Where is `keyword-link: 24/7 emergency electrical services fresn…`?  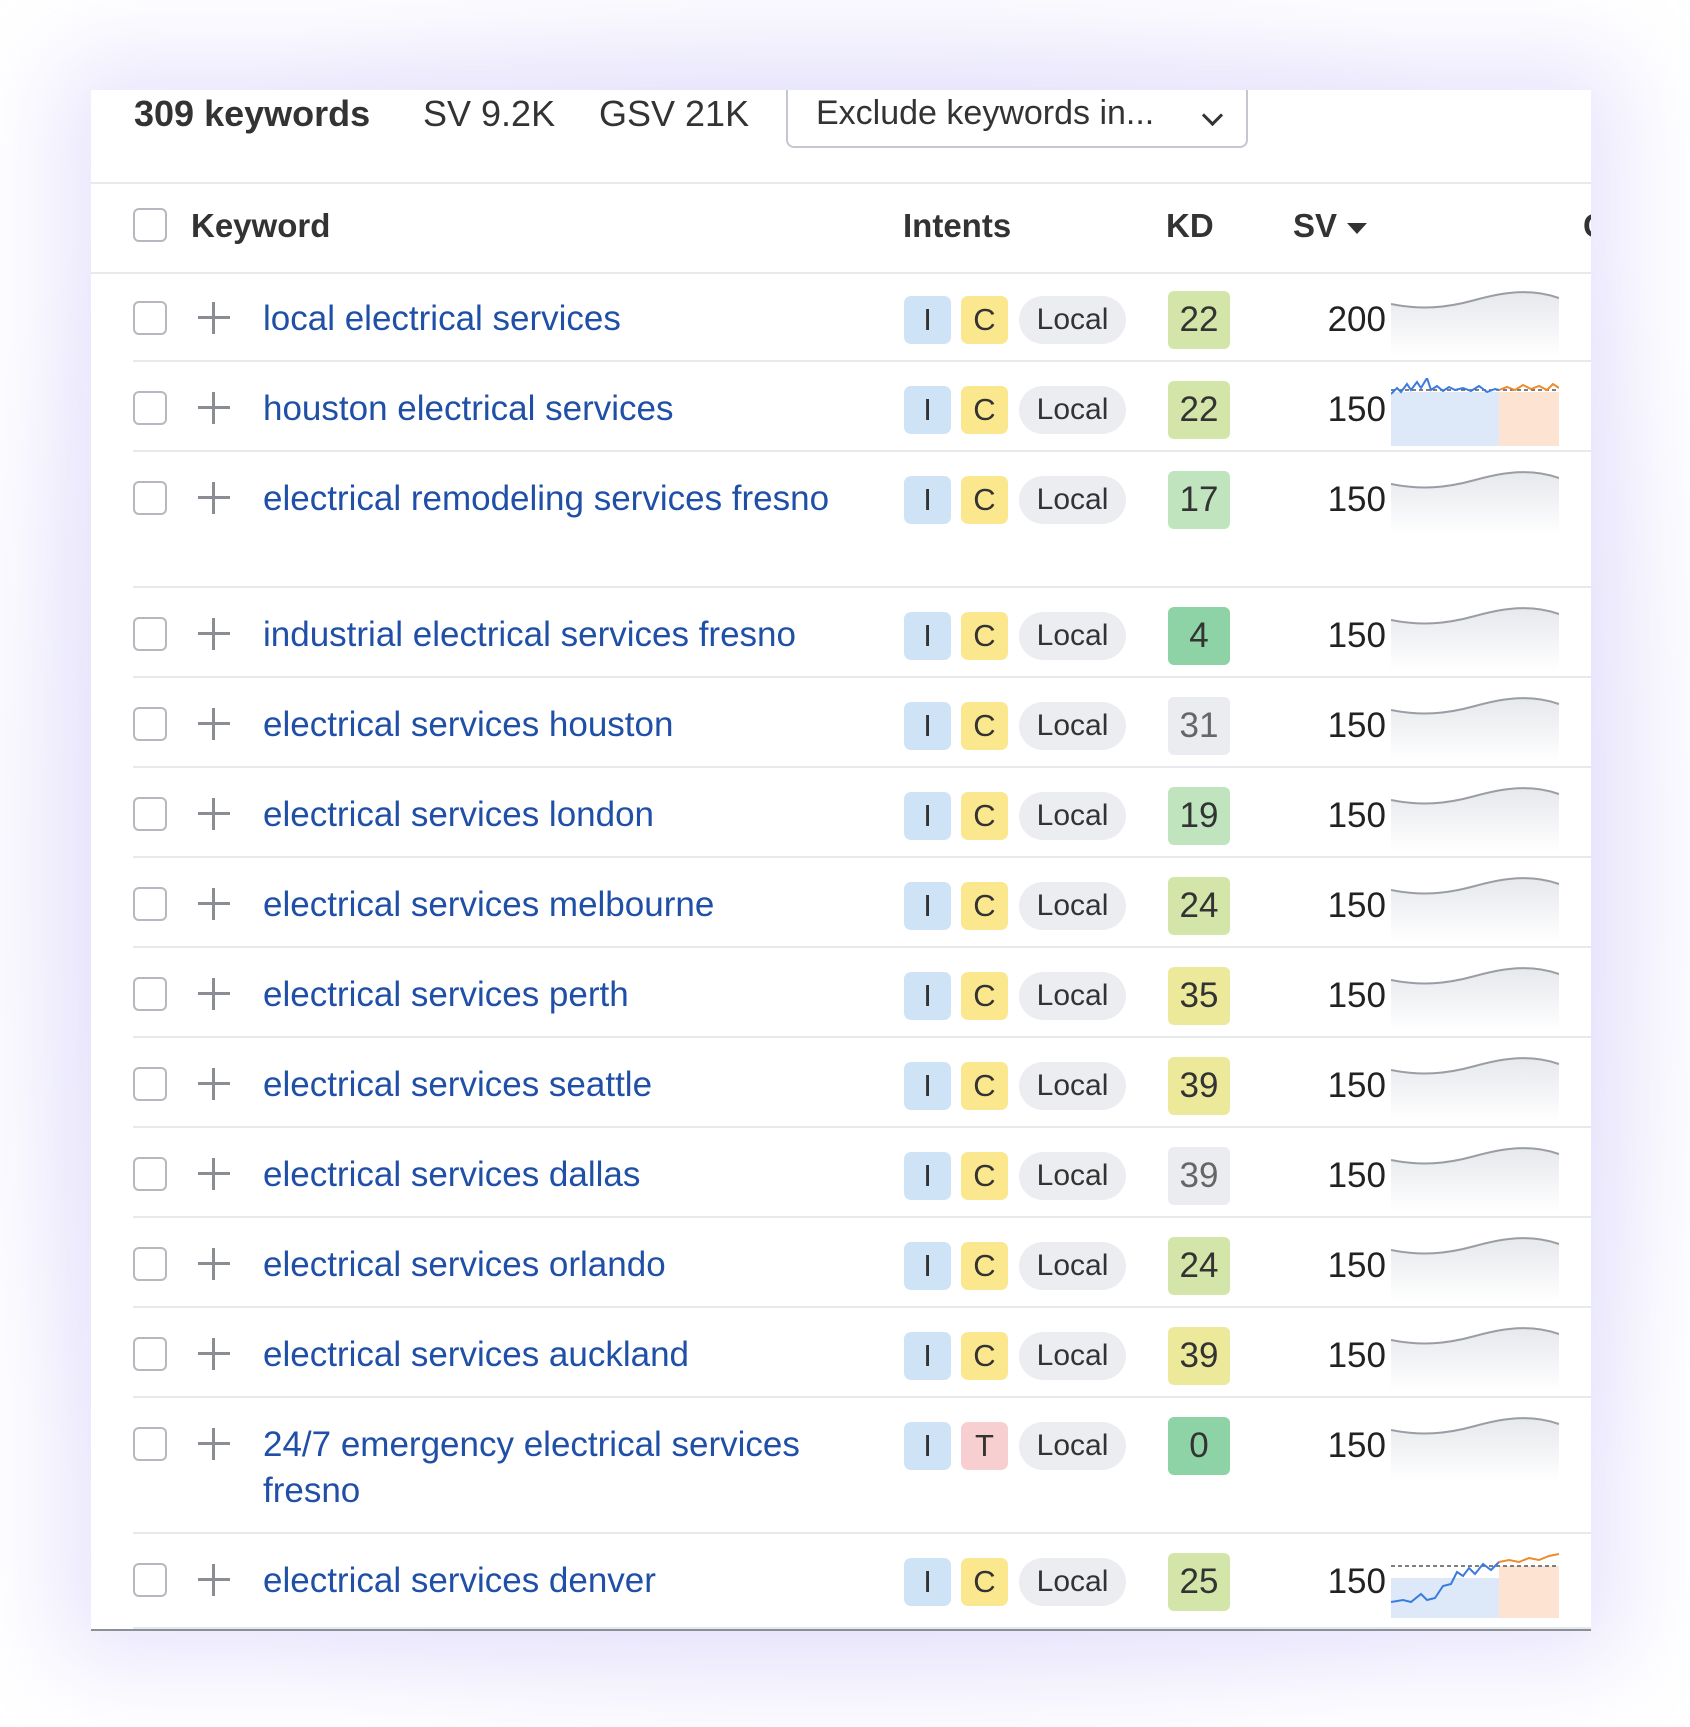 keyword-link: 24/7 emergency electrical services fresn… is located at coordinates (558, 1468).